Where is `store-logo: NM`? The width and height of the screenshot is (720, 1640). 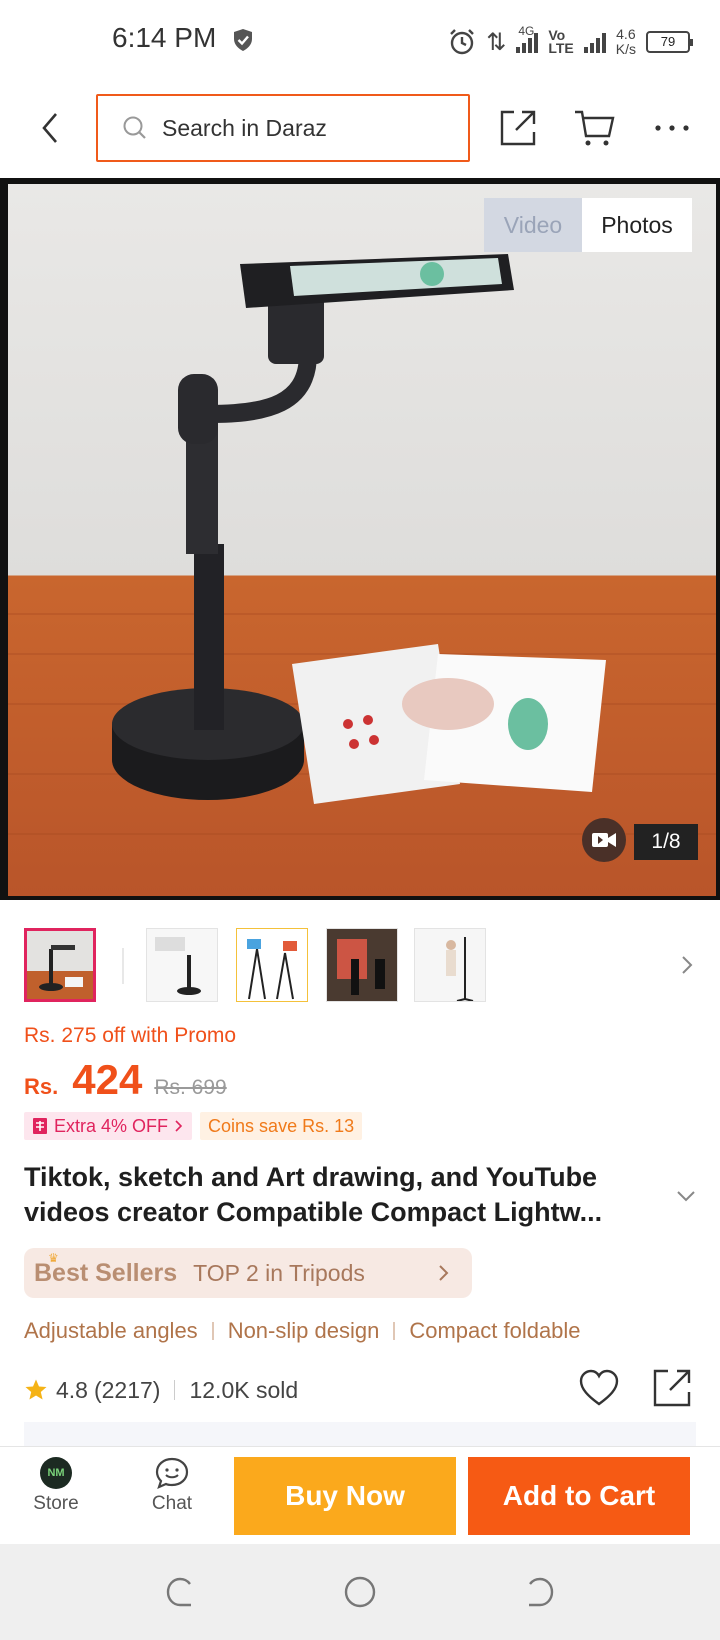
store-logo: NM is located at coordinates (56, 1473).